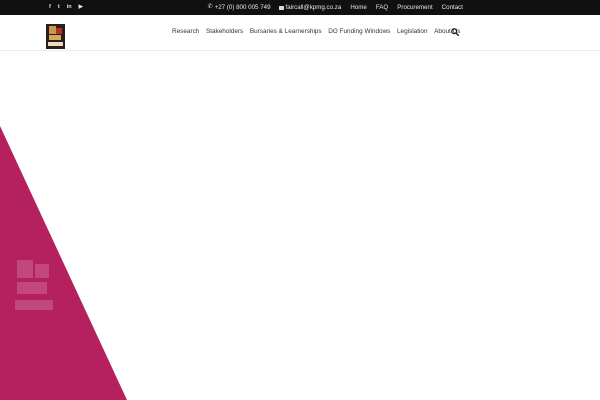  What do you see at coordinates (414, 7) in the screenshot?
I see `top-link-procurement: Procurement` at bounding box center [414, 7].